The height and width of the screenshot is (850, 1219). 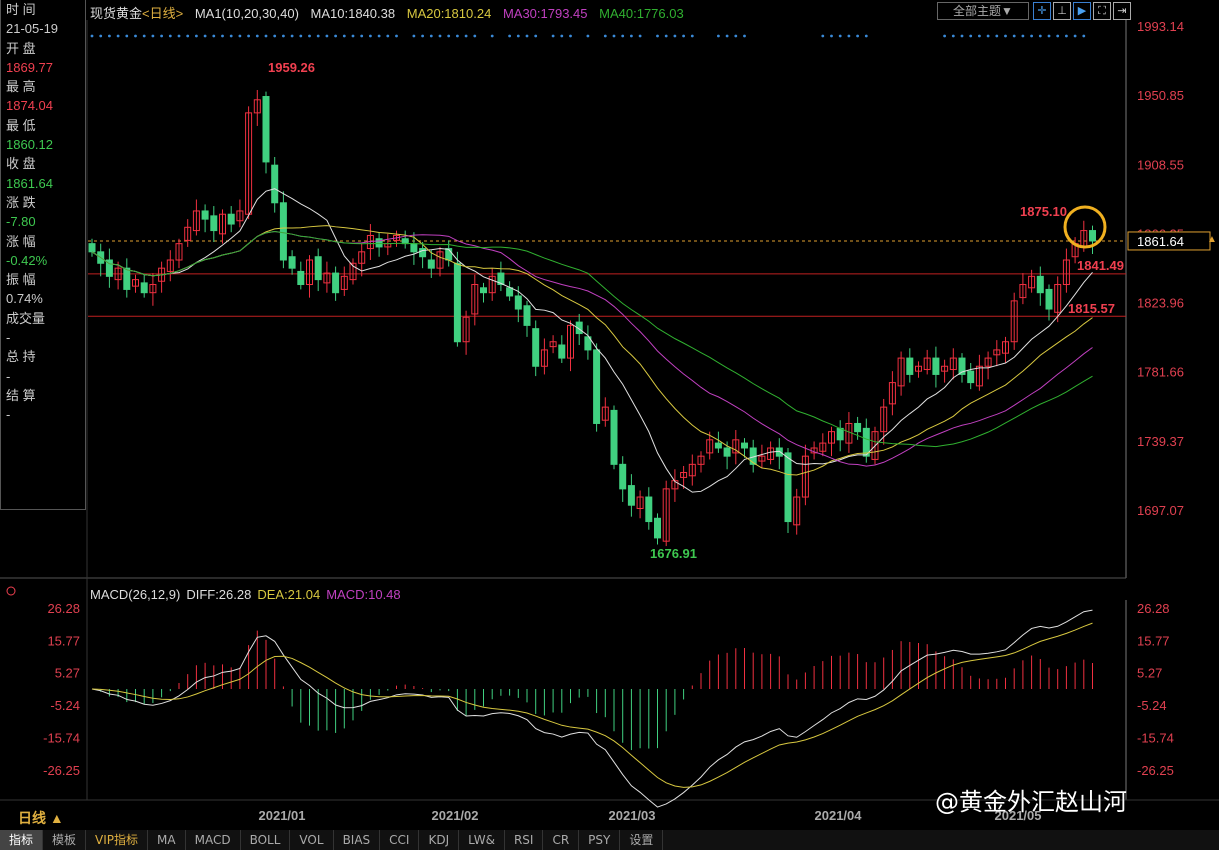 I want to click on info-label: 成交量, so click(x=26, y=318).